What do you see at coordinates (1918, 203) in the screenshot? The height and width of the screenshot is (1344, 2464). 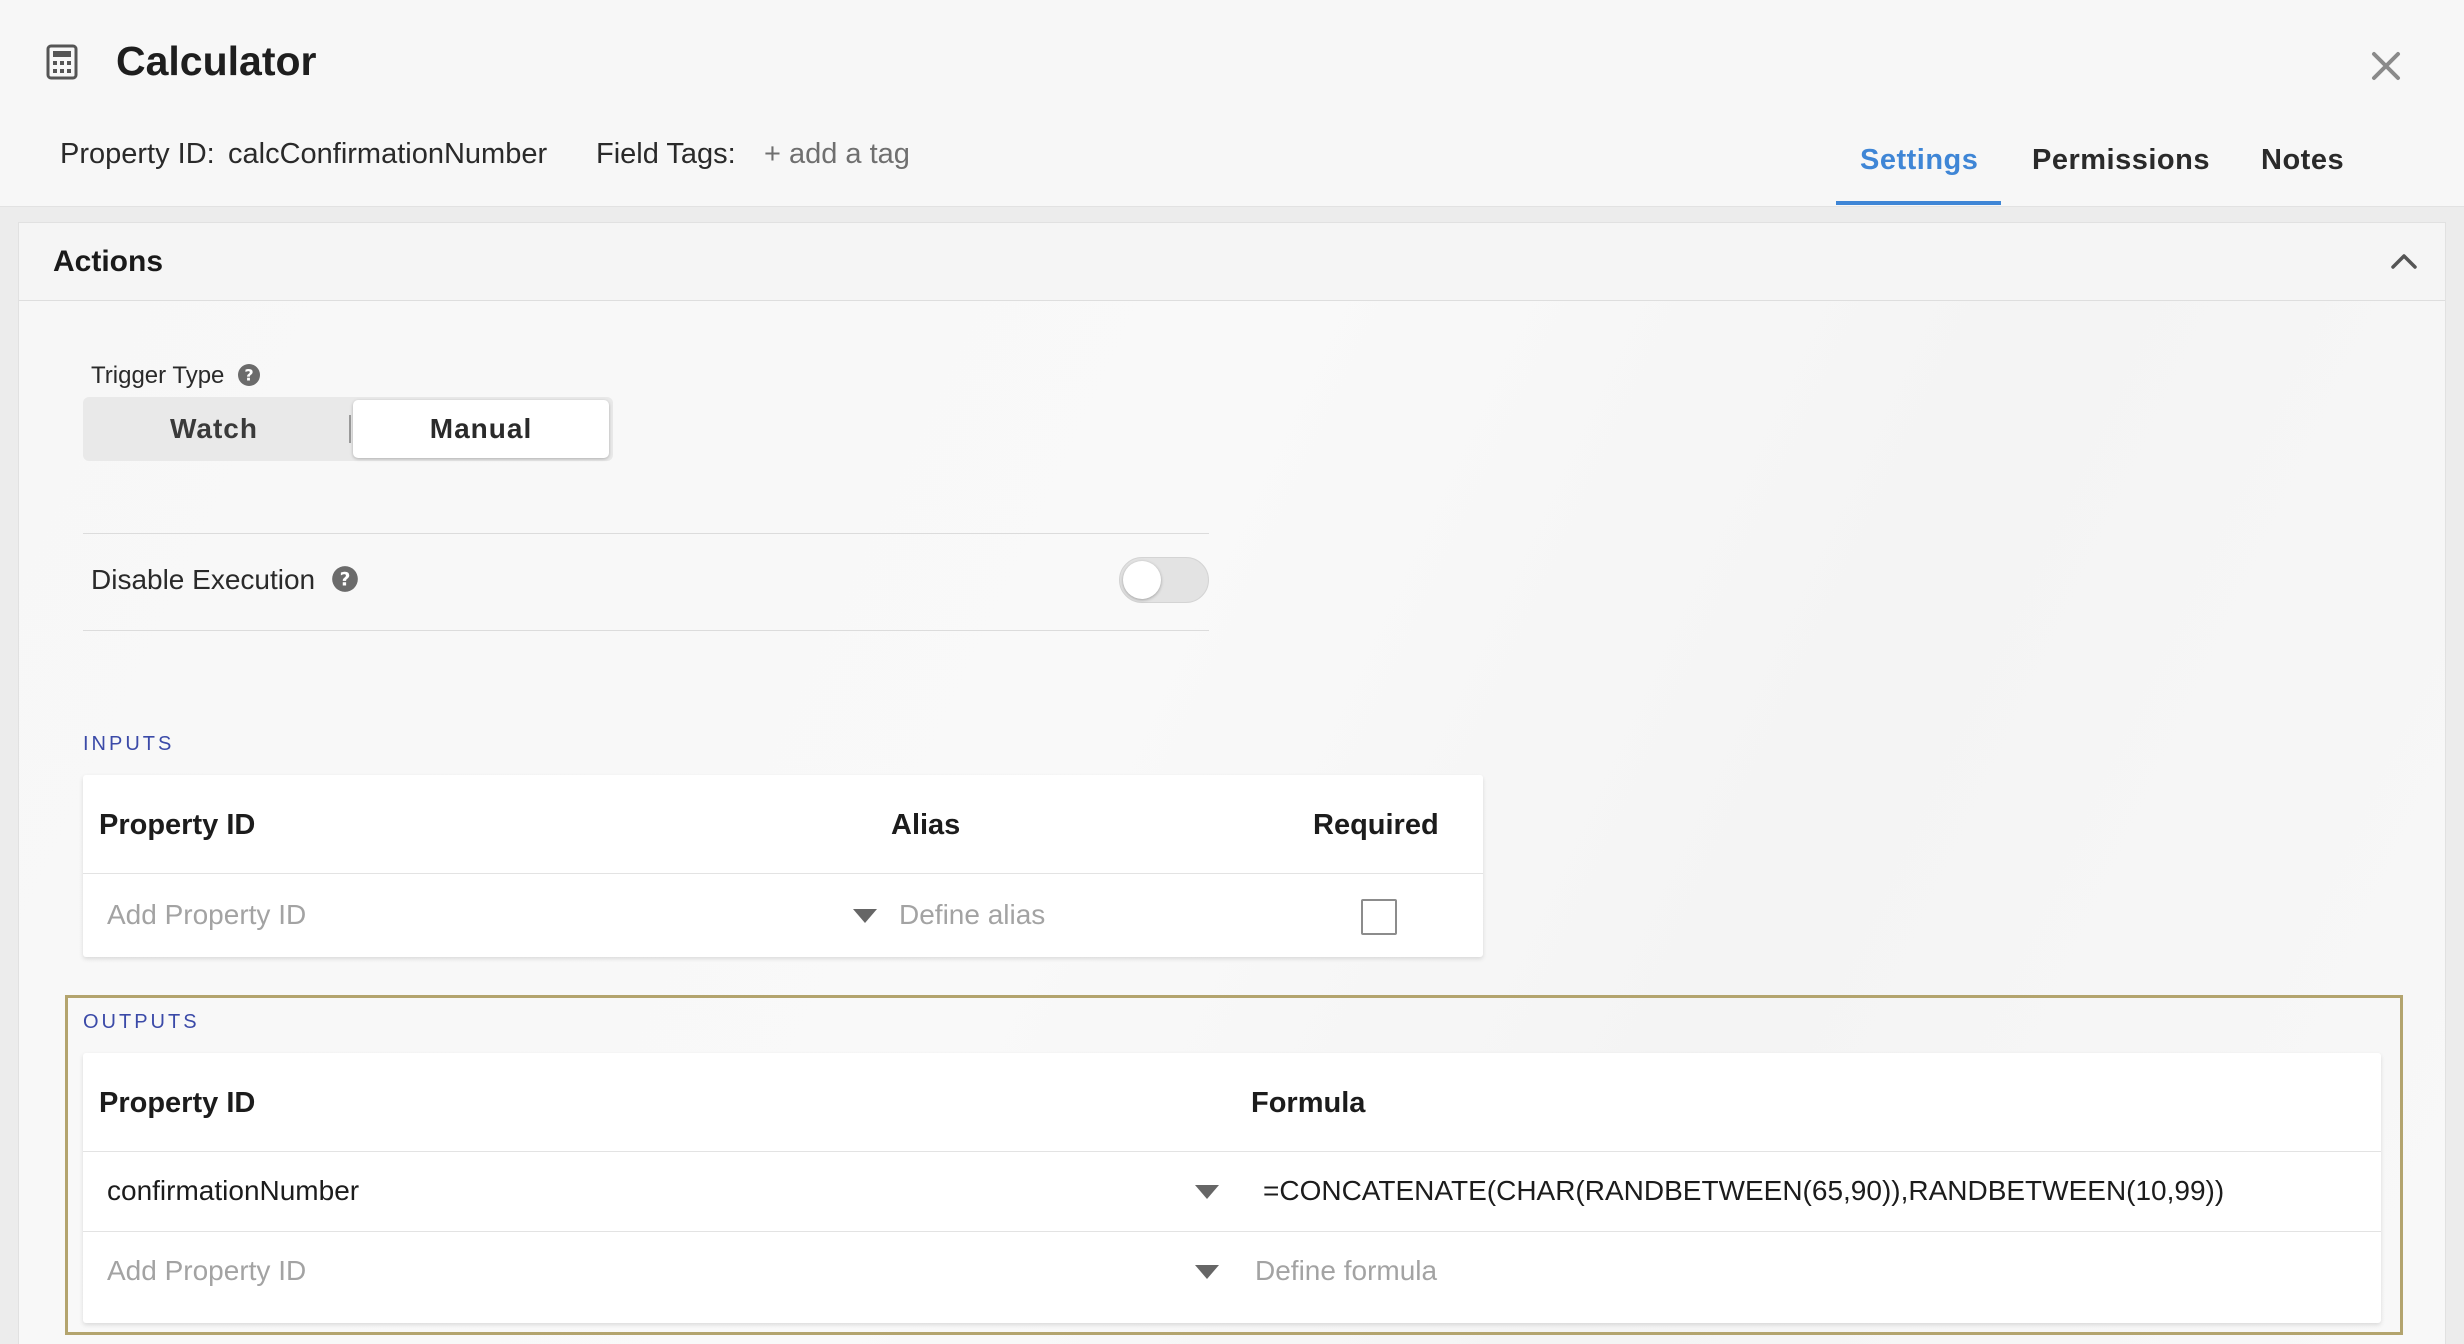 I see `active-tab-indicator` at bounding box center [1918, 203].